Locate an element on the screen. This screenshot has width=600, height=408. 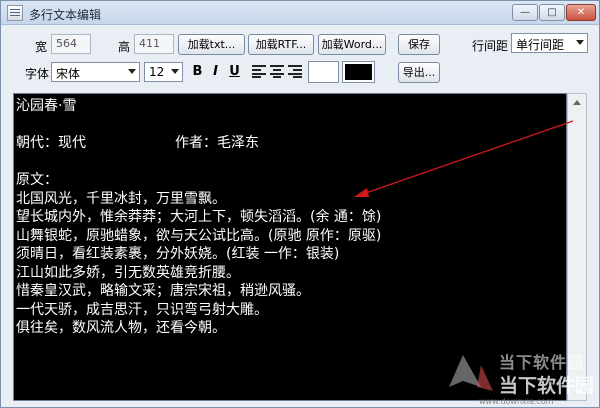
watermark-text-large: 当下软件园 is located at coordinates (547, 386).